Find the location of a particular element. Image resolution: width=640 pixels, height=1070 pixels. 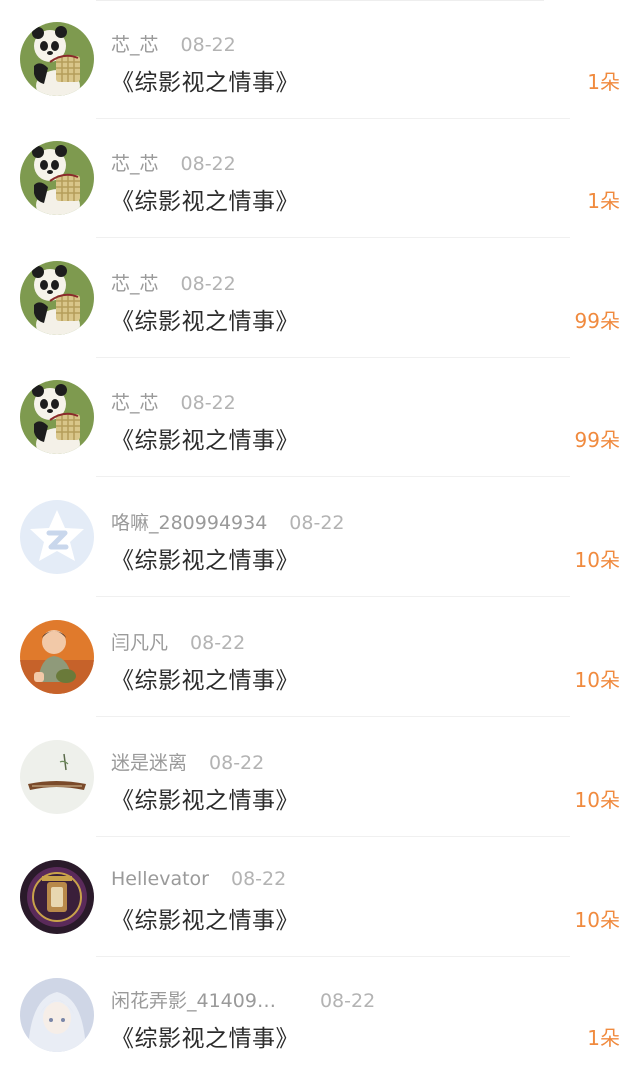

list-item: Hellevator 08-22 《综影视之情事》 10朵 is located at coordinates (320, 897).